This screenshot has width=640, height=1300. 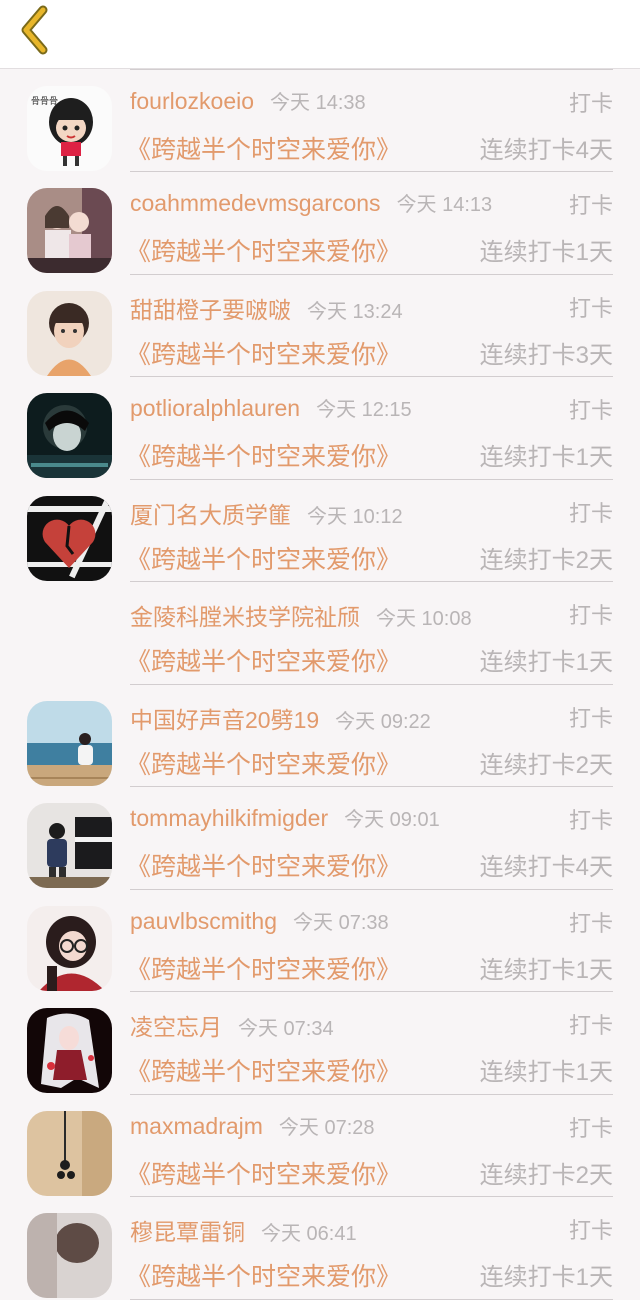 What do you see at coordinates (318, 102) in the screenshot?
I see `checkin-time: 今天 14:38` at bounding box center [318, 102].